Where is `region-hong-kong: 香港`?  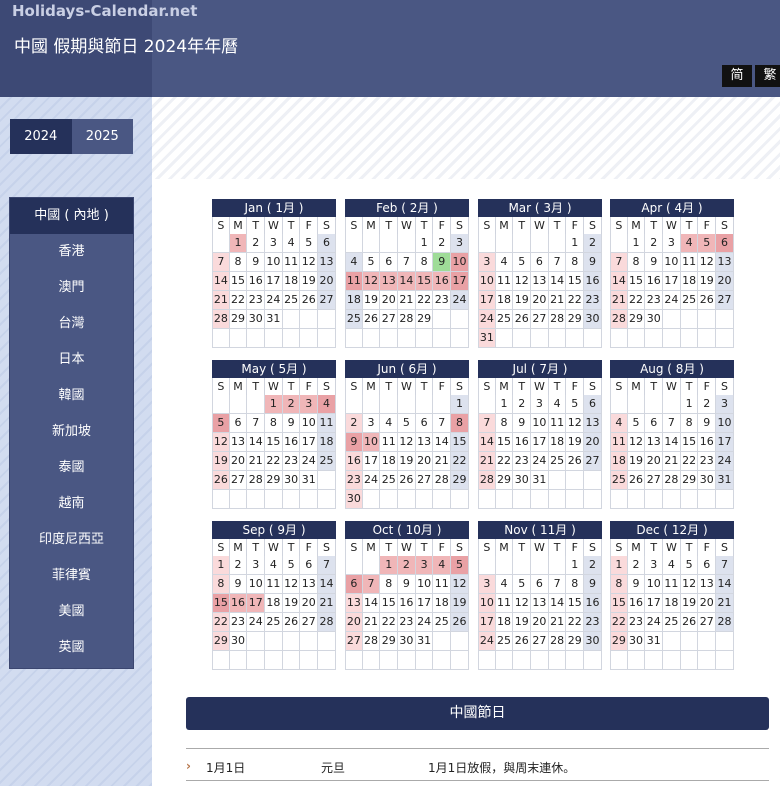
region-hong-kong: 香港 is located at coordinates (71, 252).